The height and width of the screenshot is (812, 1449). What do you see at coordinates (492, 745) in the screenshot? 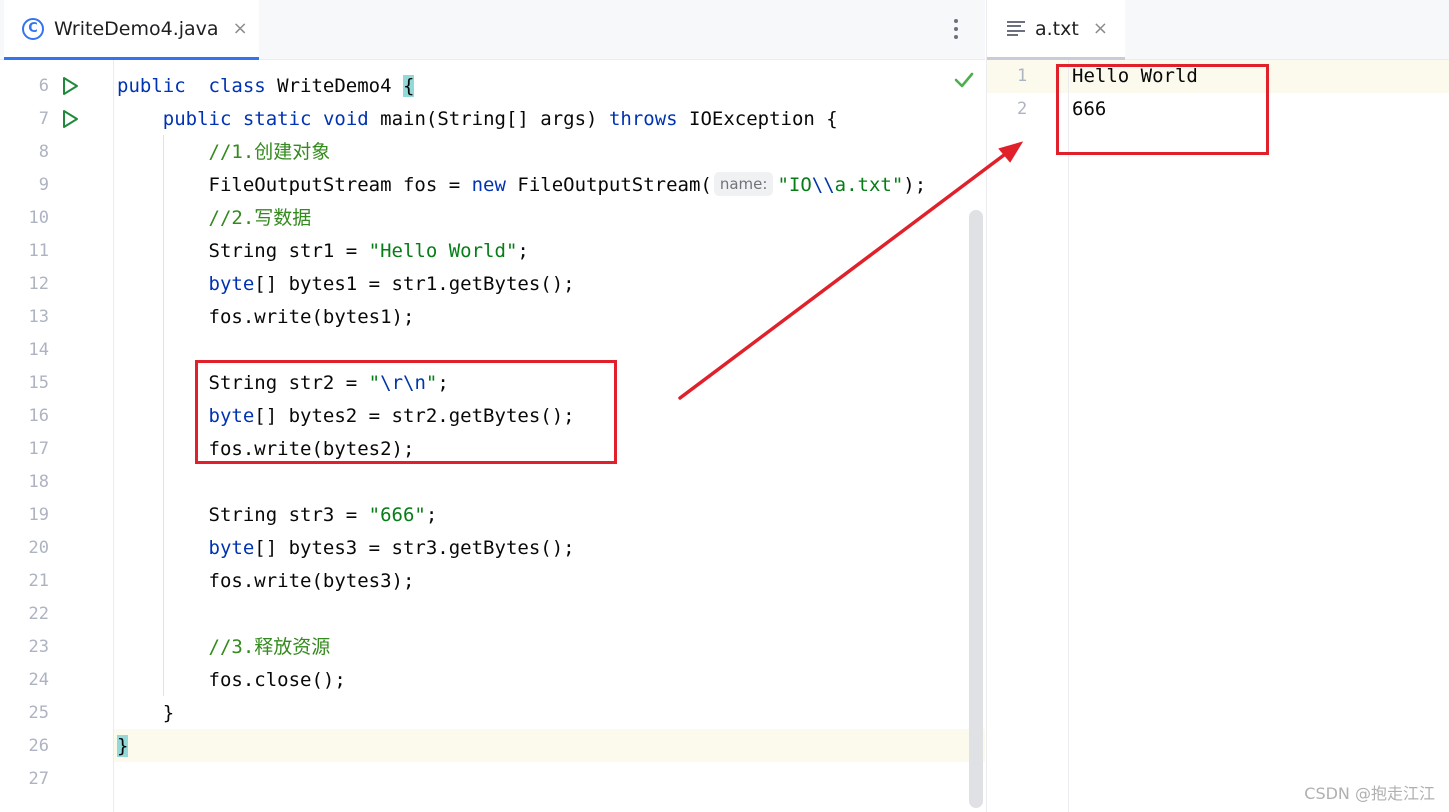
I see `current-line-highlight` at bounding box center [492, 745].